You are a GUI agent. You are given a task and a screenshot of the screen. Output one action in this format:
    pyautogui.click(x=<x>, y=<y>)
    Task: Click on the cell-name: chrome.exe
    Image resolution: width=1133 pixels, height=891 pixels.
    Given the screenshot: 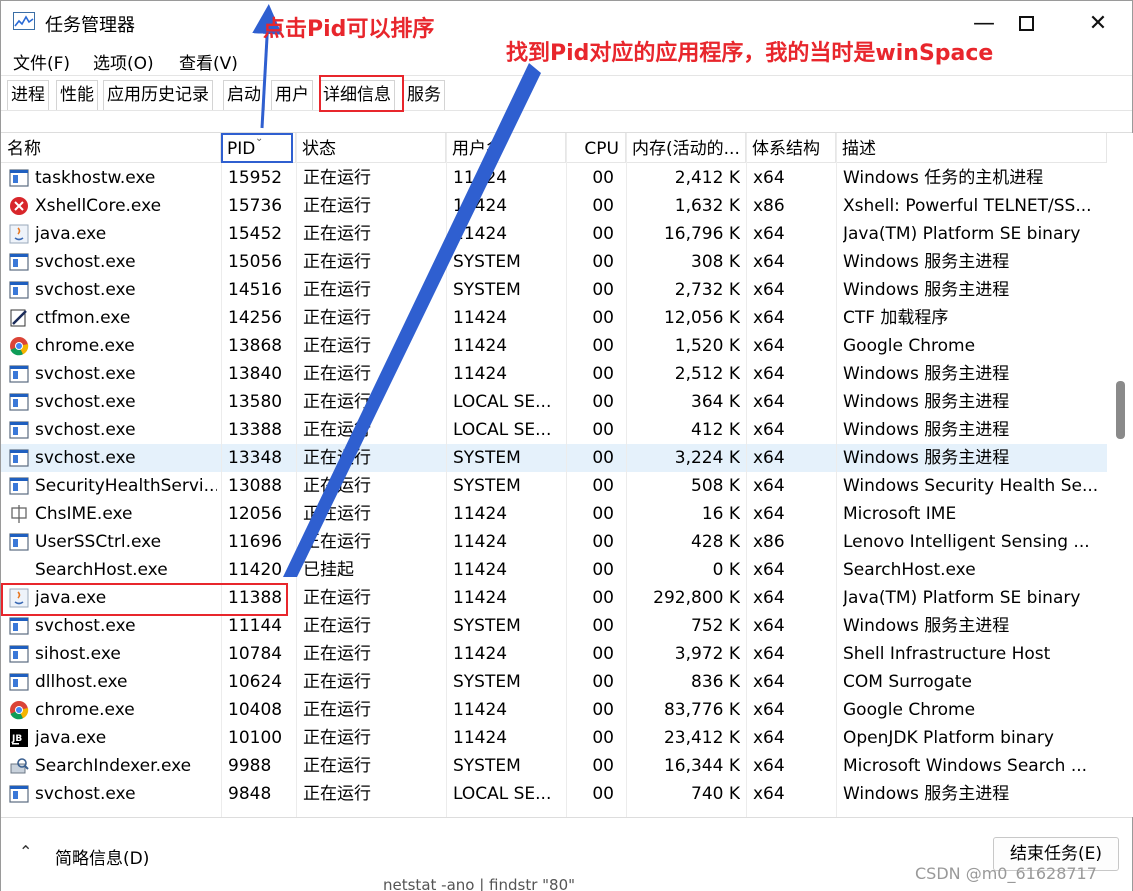 What is the action you would take?
    pyautogui.click(x=85, y=346)
    